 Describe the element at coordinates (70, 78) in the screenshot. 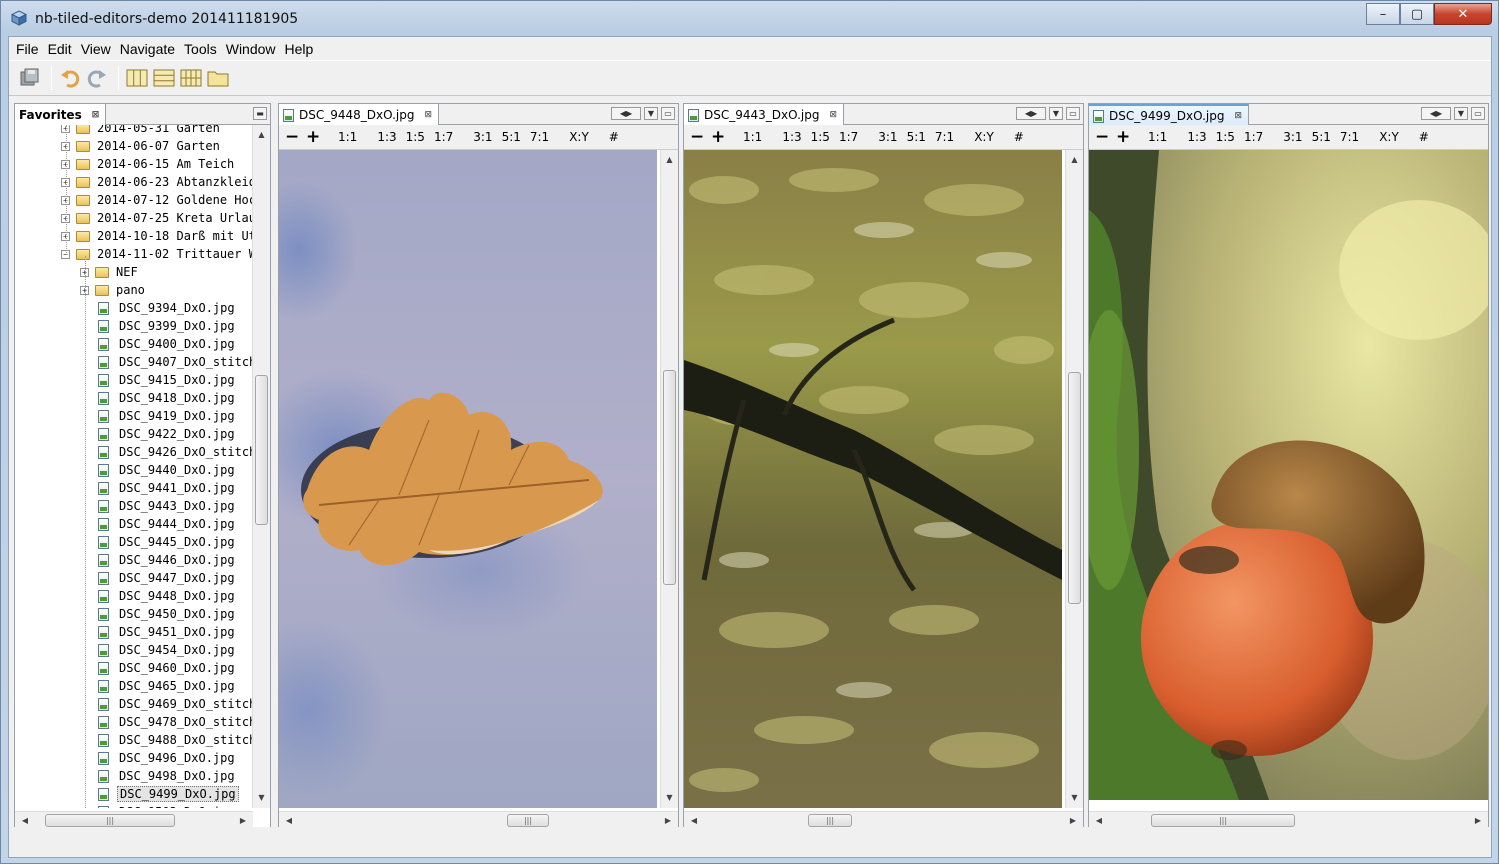

I see `undo-icon` at that location.